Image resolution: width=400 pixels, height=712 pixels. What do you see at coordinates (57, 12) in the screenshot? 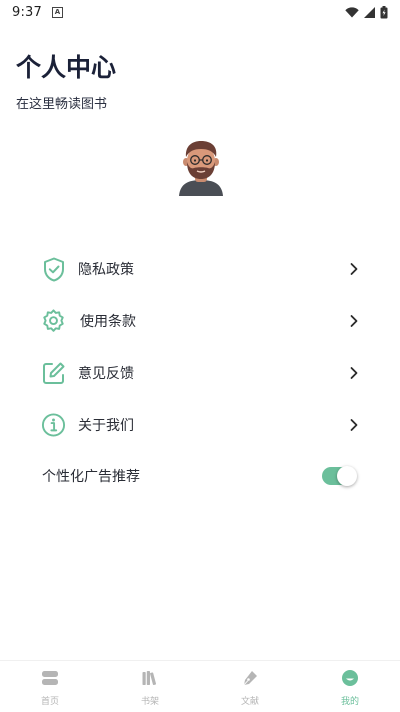
I see `notification-a-icon: A` at bounding box center [57, 12].